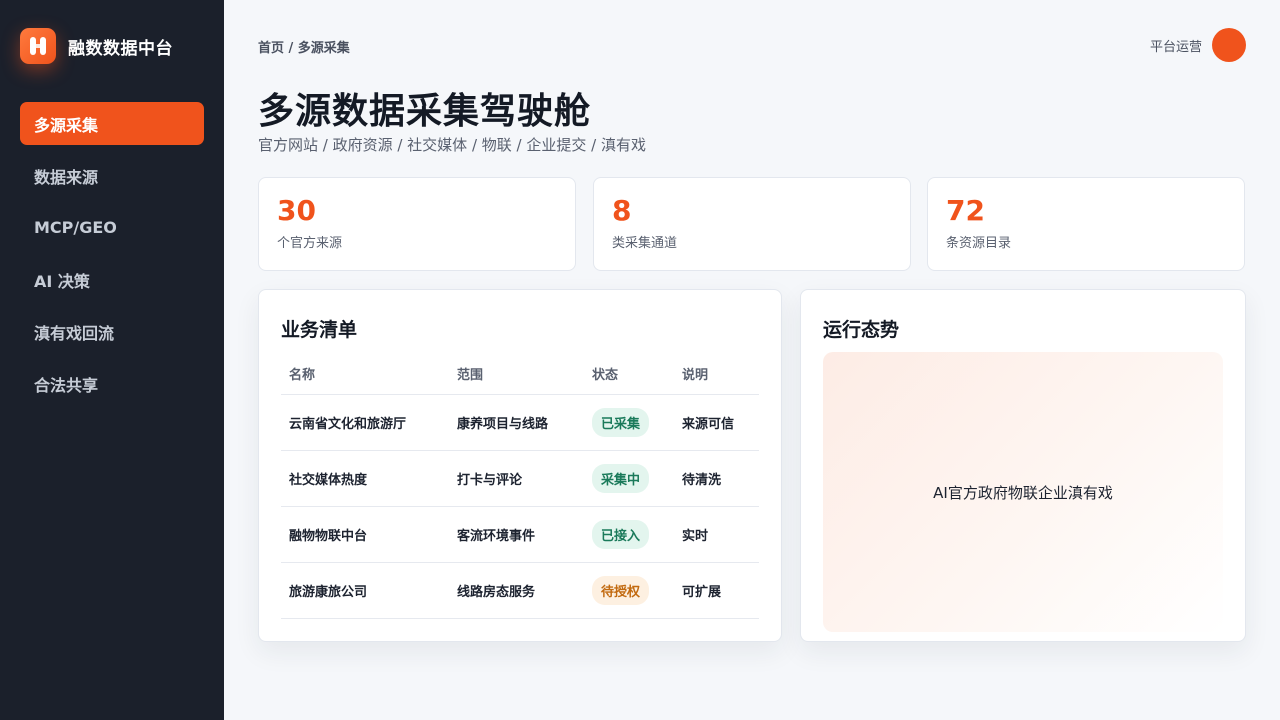 The height and width of the screenshot is (720, 1280). Describe the element at coordinates (621, 534) in the screenshot. I see `status-badge: 已接入` at that location.